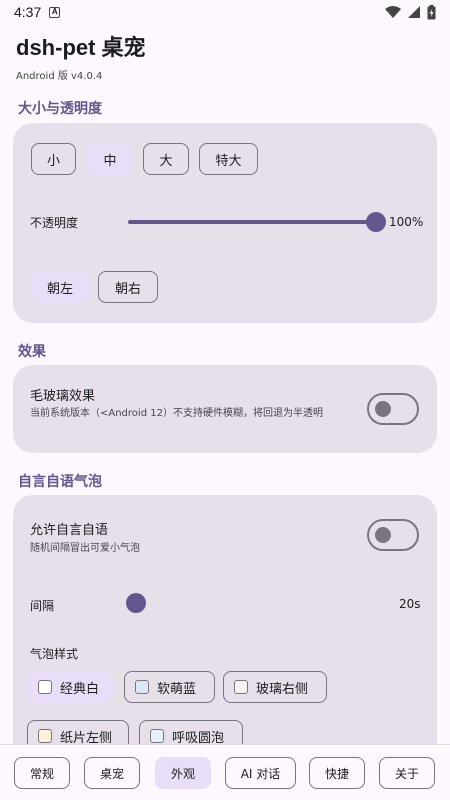 This screenshot has height=800, width=450. I want to click on glass-effect-desc: 当前系统版本（<Android 12）不支持硬件模糊，将回退为半透明, so click(176, 413).